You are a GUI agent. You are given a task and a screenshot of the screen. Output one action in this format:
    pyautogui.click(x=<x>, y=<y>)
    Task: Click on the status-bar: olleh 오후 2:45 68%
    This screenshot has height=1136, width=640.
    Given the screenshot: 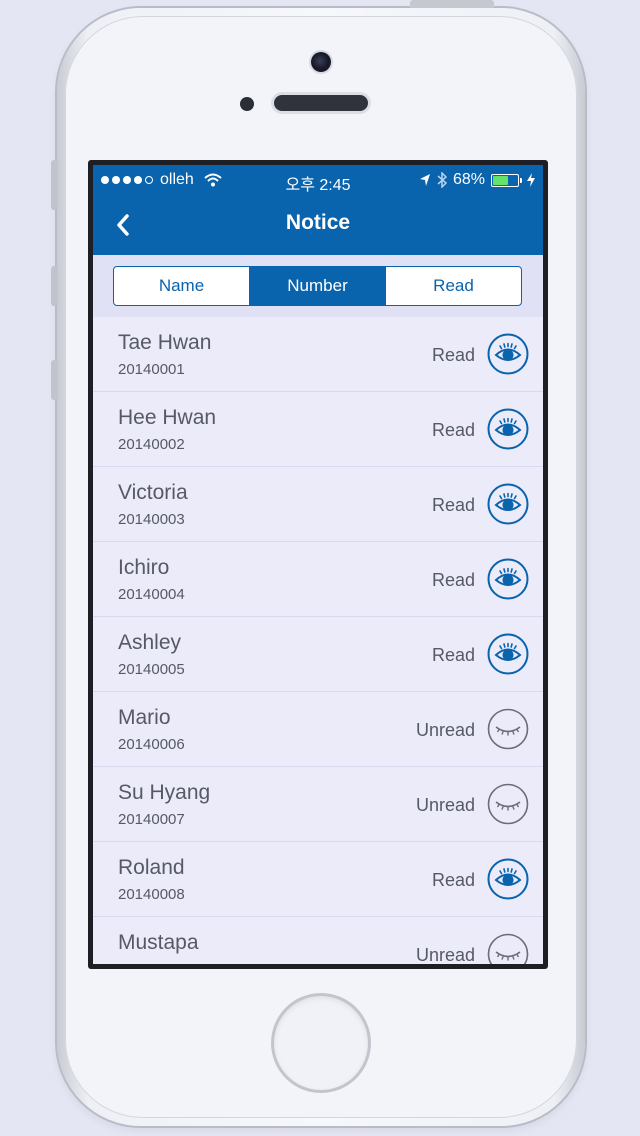 What is the action you would take?
    pyautogui.click(x=318, y=180)
    